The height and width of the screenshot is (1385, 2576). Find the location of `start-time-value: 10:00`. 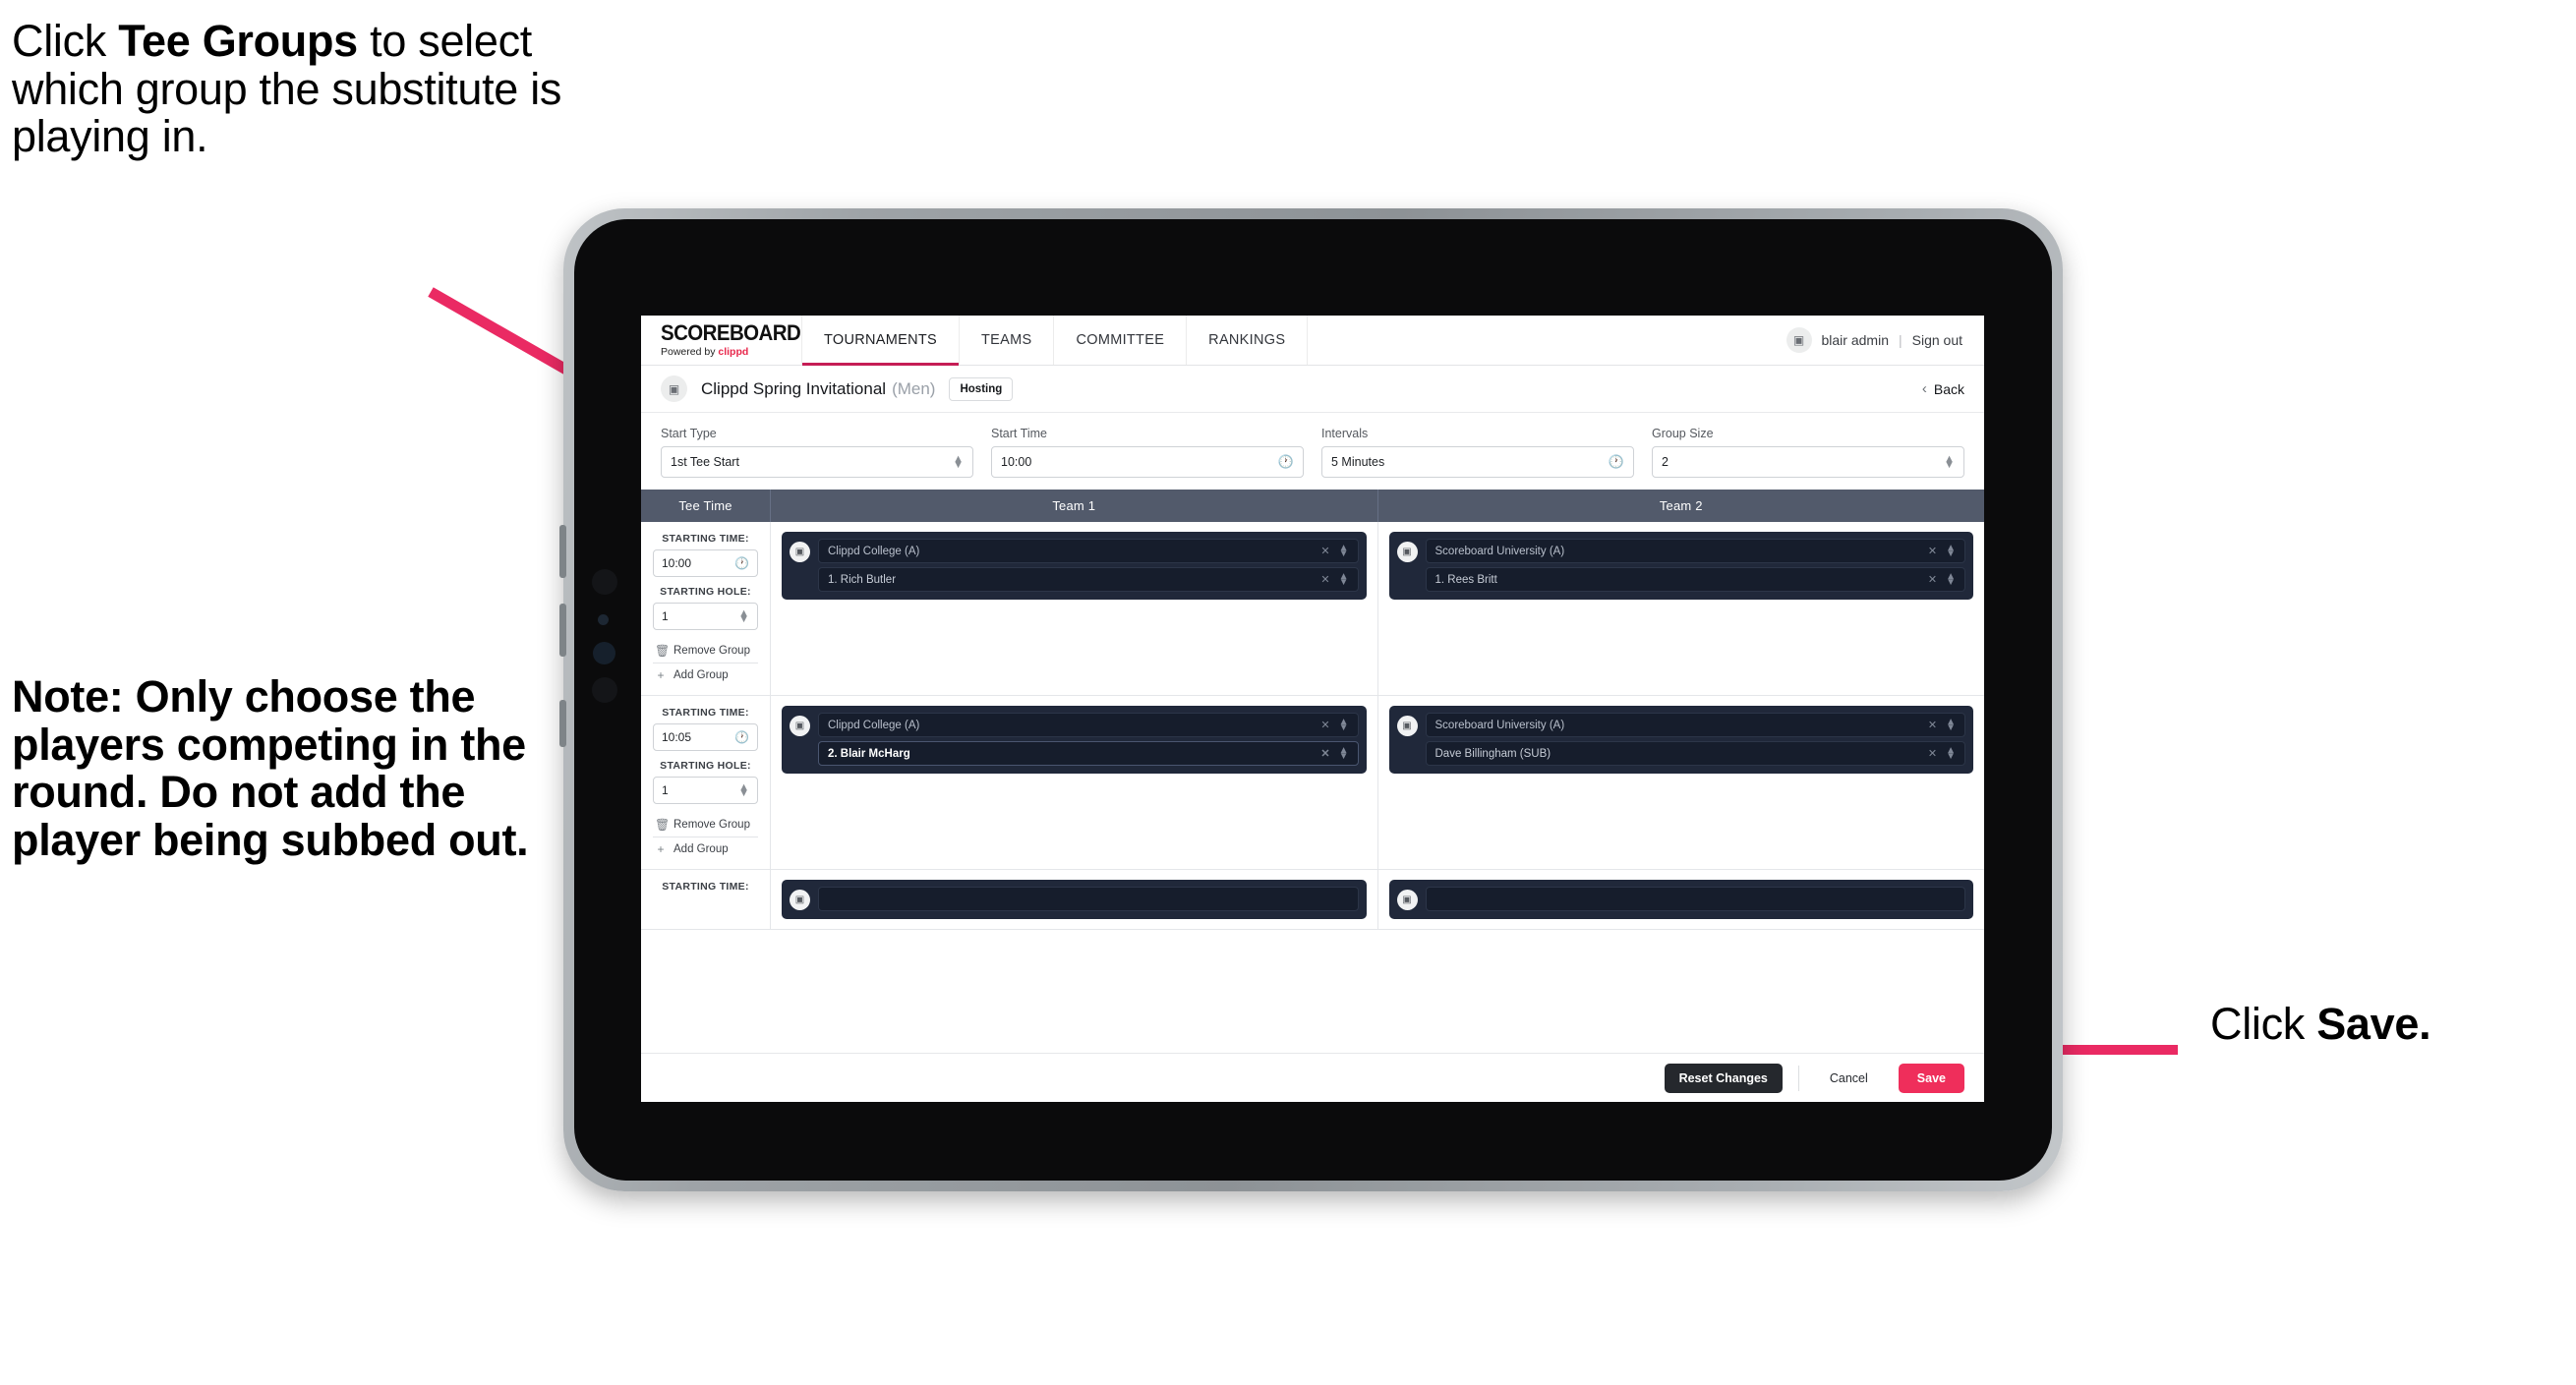

start-time-value: 10:00 is located at coordinates (1016, 462).